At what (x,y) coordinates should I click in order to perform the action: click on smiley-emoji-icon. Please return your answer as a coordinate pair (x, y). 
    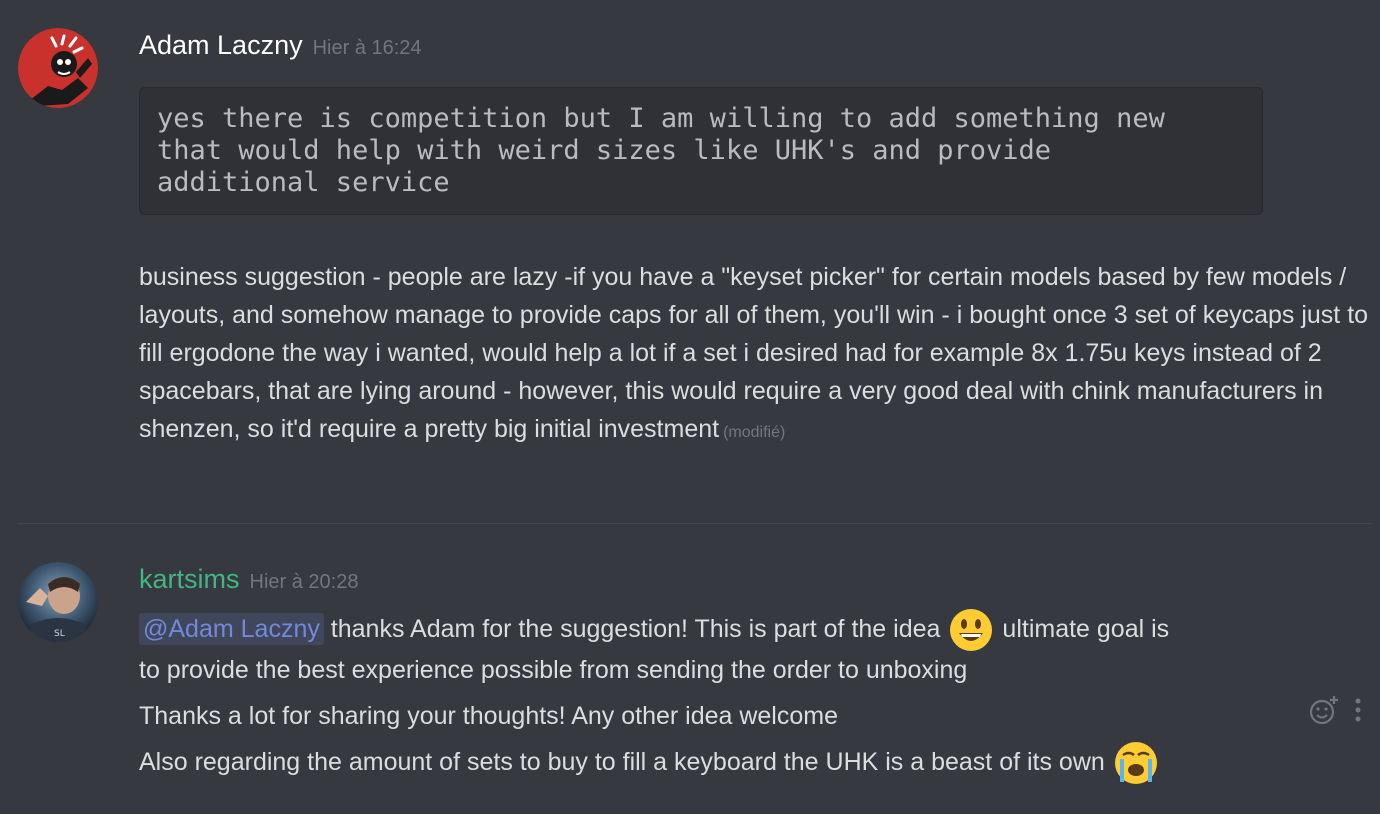
    Looking at the image, I should click on (971, 630).